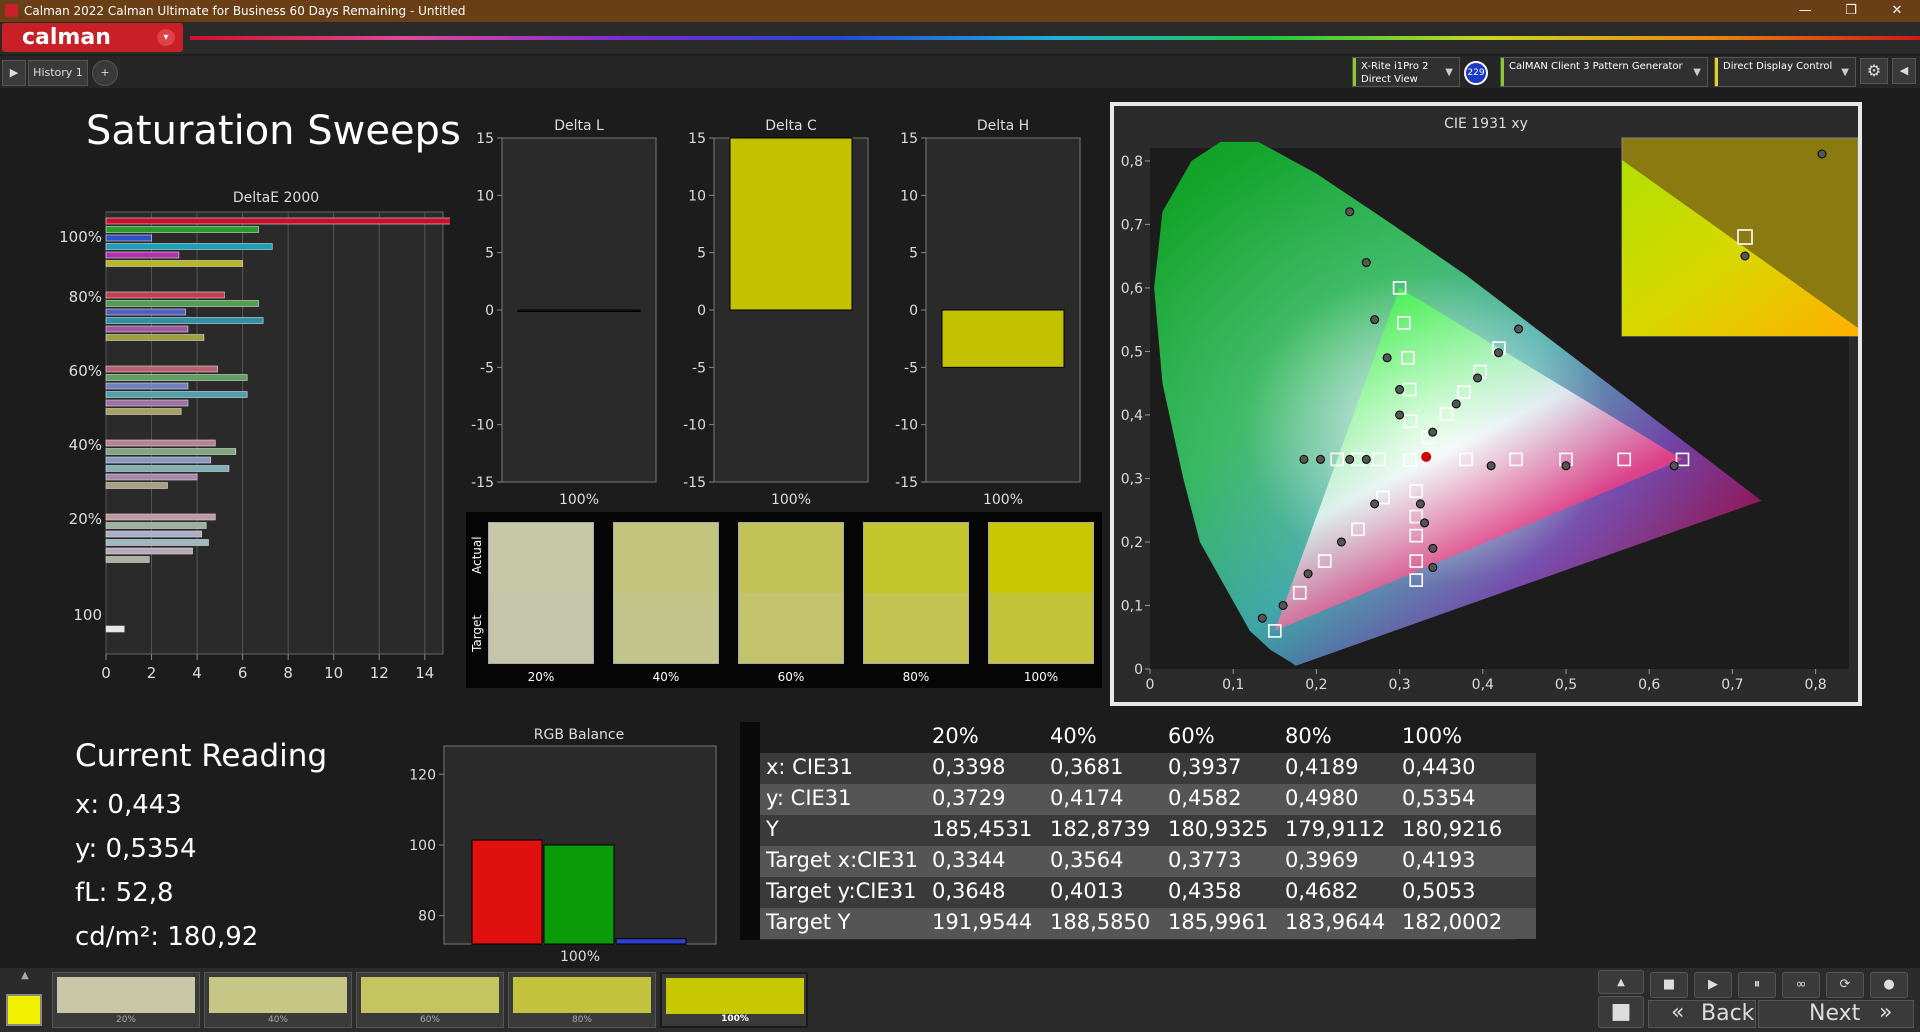 This screenshot has width=1920, height=1032. I want to click on y-tick-label: 100, so click(422, 846).